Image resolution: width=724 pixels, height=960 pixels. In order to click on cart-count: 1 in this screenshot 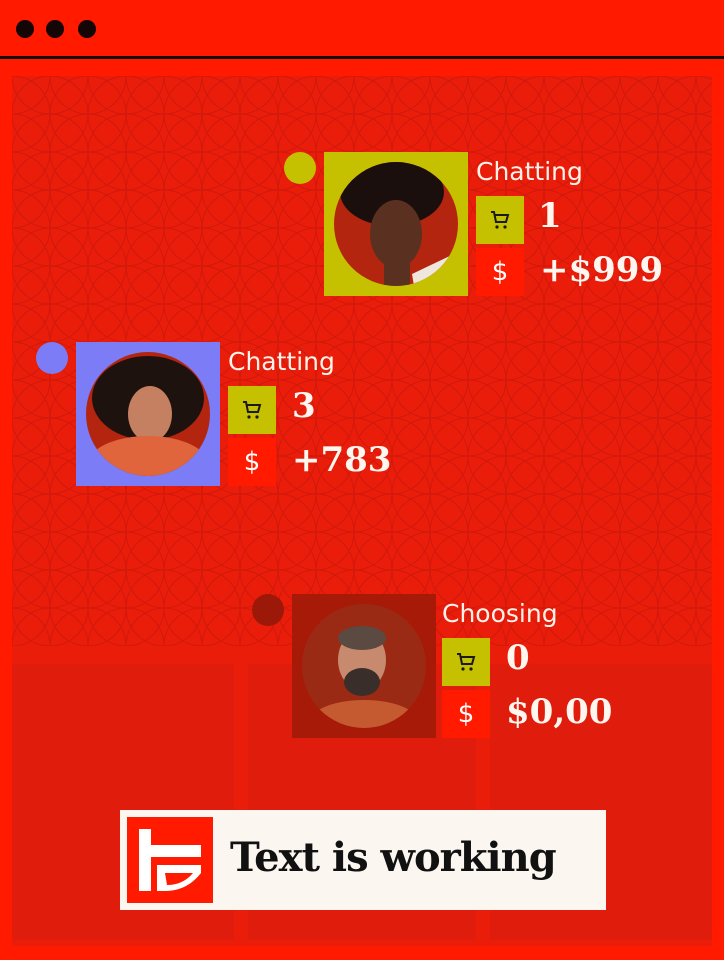, I will do `click(550, 216)`.